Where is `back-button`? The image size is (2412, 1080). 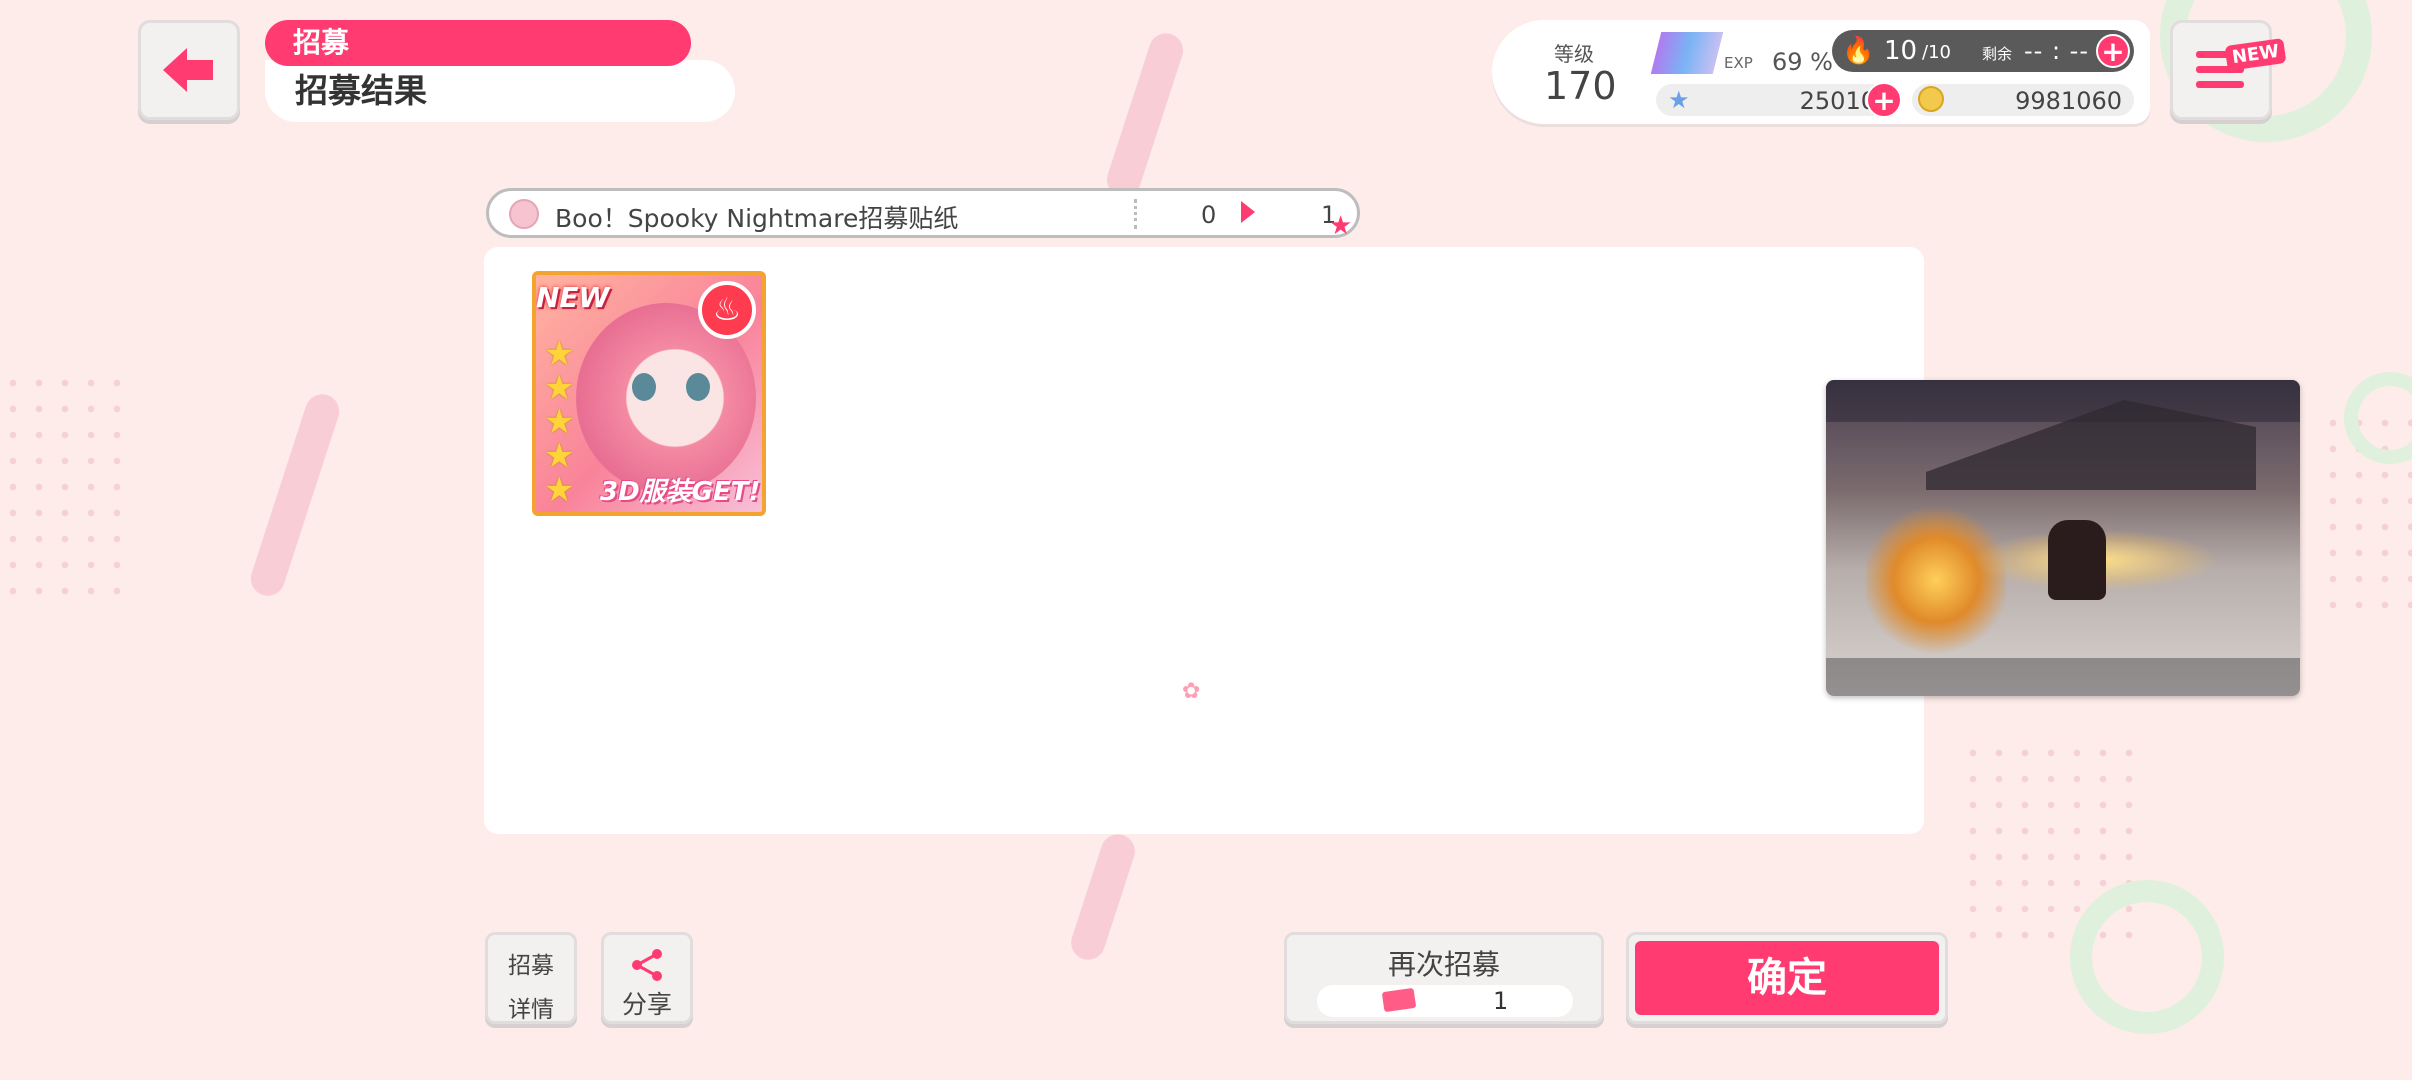
back-button is located at coordinates (189, 70).